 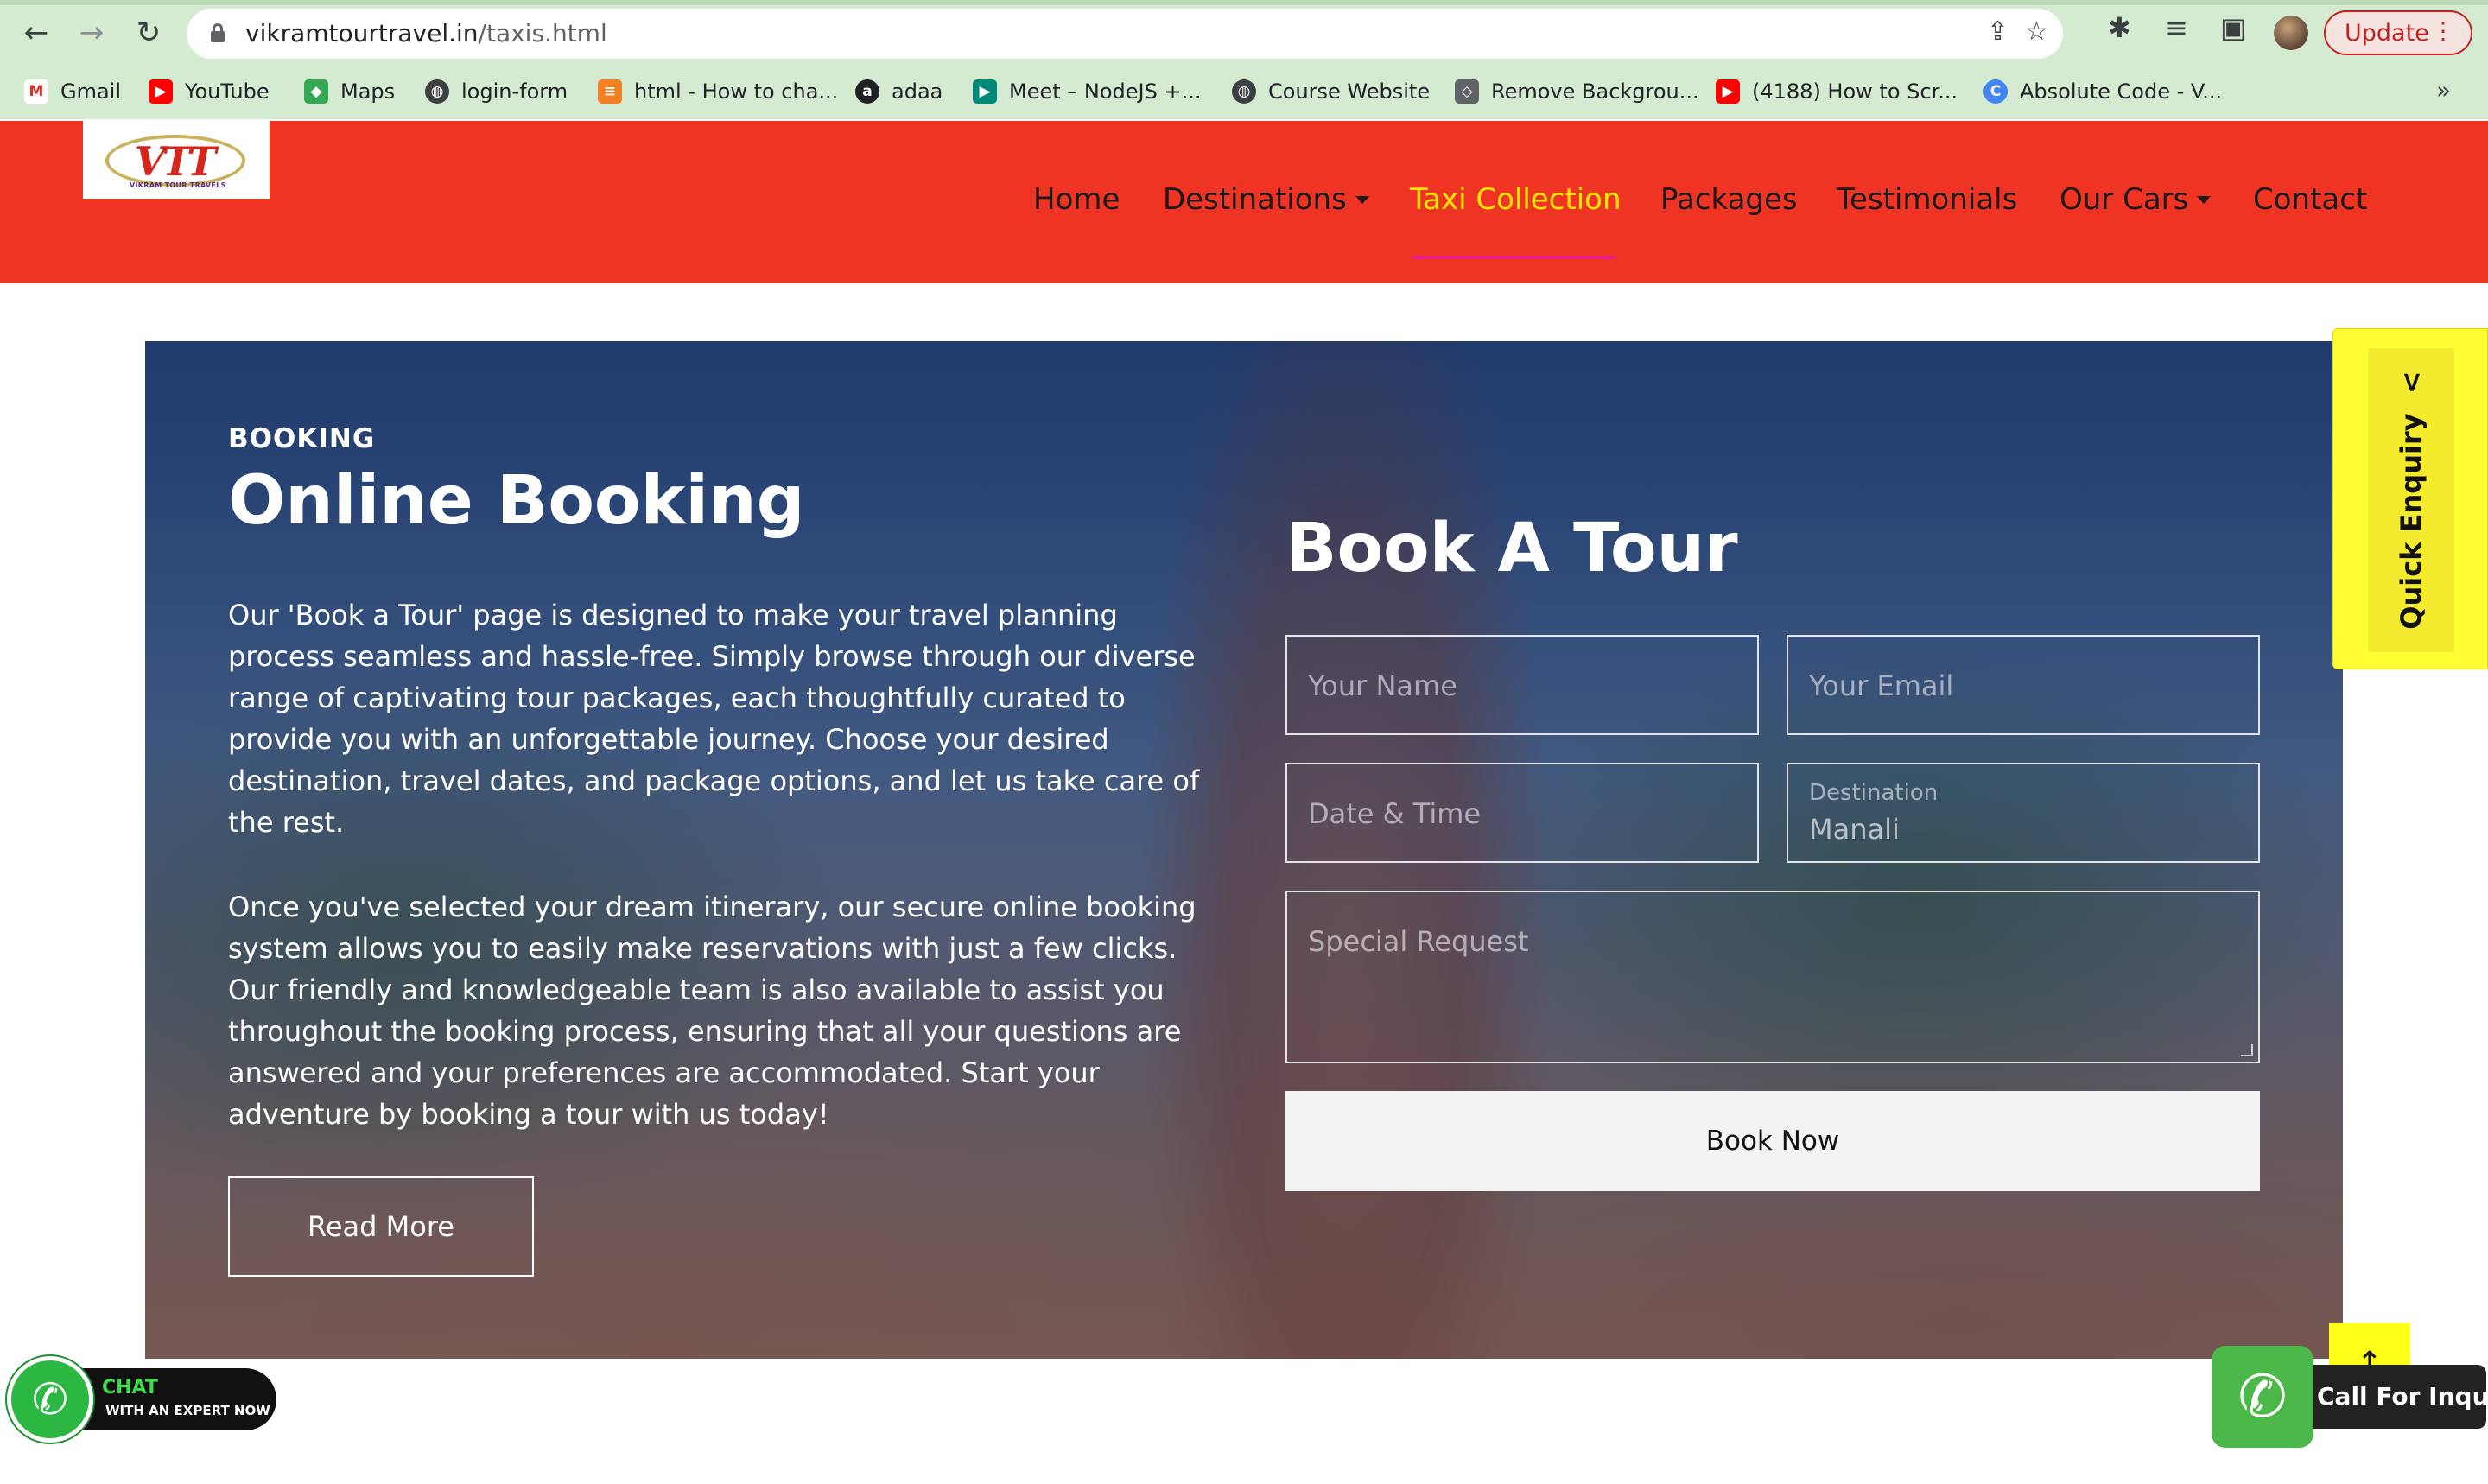 What do you see at coordinates (149, 33) in the screenshot?
I see `reload-icon: ↻` at bounding box center [149, 33].